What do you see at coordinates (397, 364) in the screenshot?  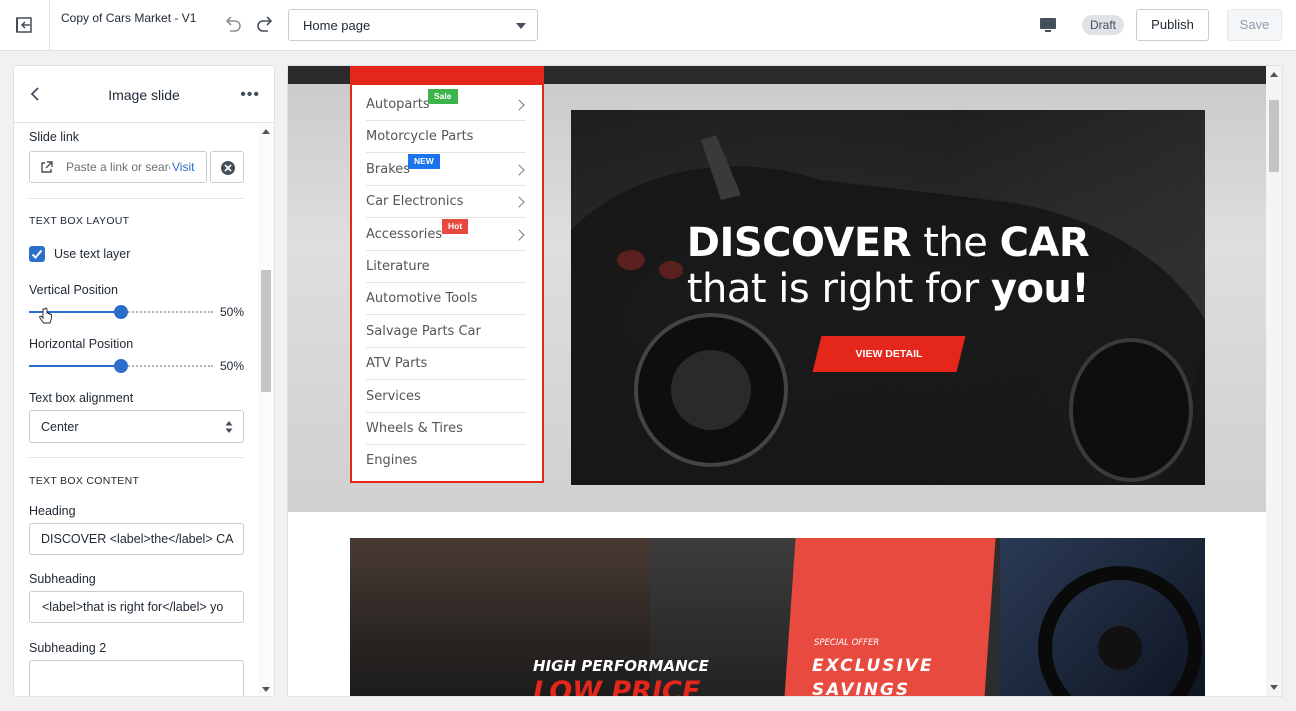 I see `menu-item-label: ATV Parts` at bounding box center [397, 364].